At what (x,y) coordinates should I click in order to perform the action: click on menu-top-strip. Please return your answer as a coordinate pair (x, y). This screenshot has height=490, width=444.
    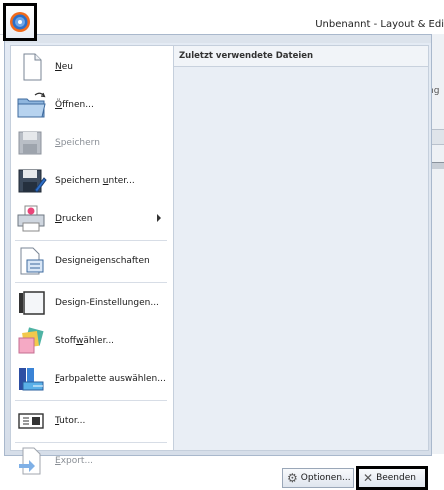
    Looking at the image, I should click on (218, 39).